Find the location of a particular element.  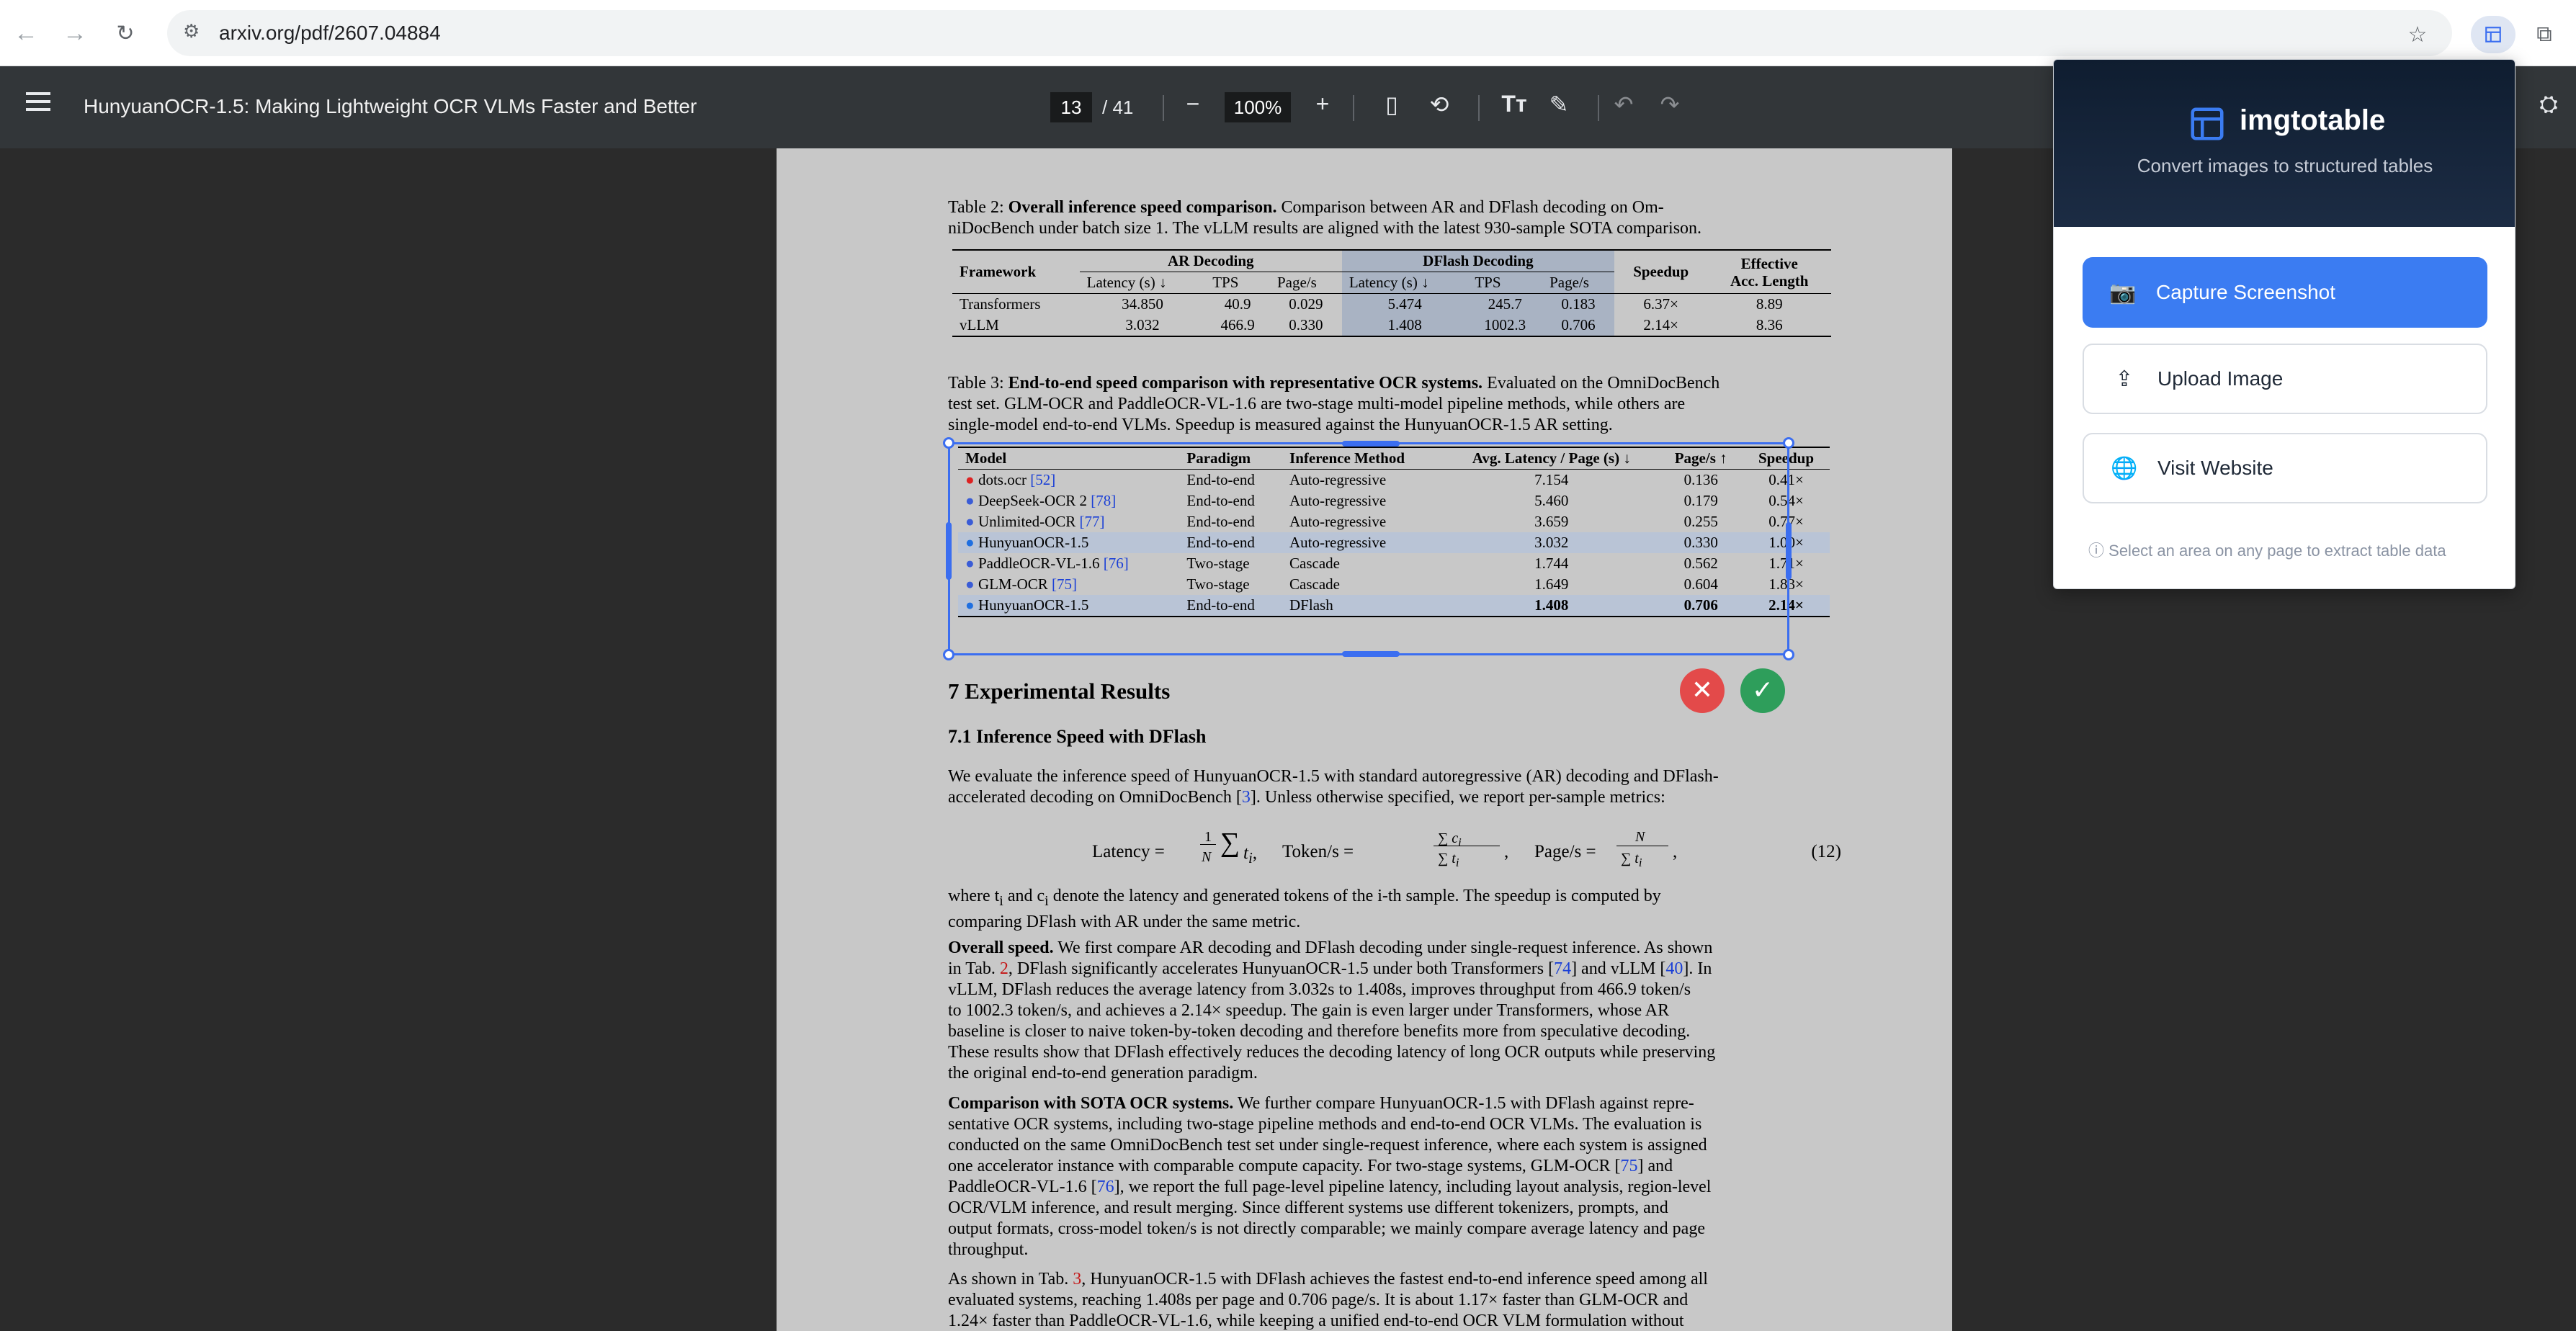

camera-icon: 📷 is located at coordinates (2123, 292).